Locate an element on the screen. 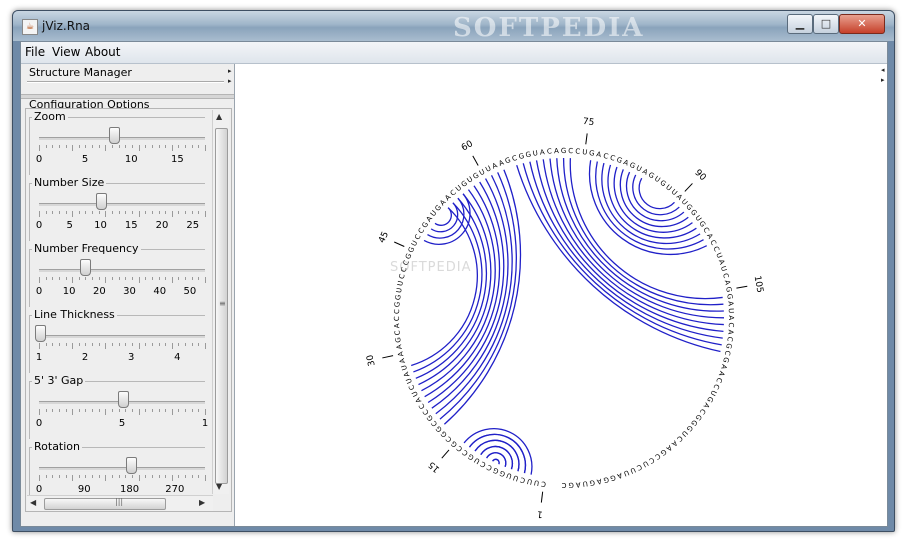 This screenshot has height=554, width=915. slider-label: Number Size is located at coordinates (69, 182).